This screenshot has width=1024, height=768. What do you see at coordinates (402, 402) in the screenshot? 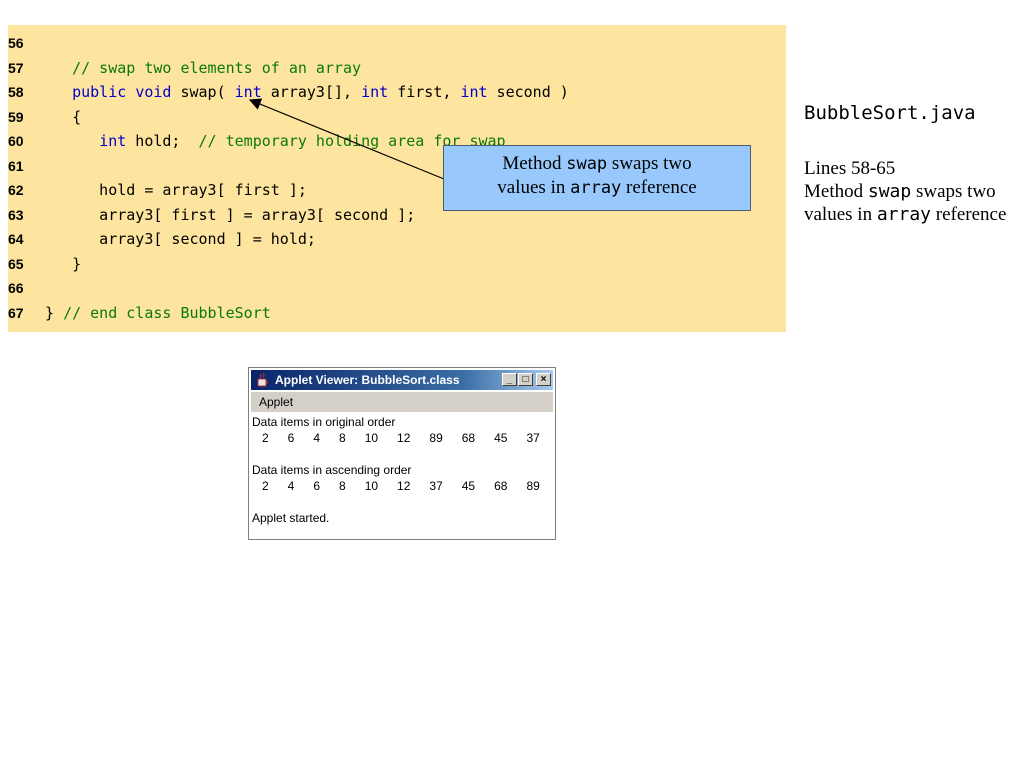
I see `menu-bar: Applet` at bounding box center [402, 402].